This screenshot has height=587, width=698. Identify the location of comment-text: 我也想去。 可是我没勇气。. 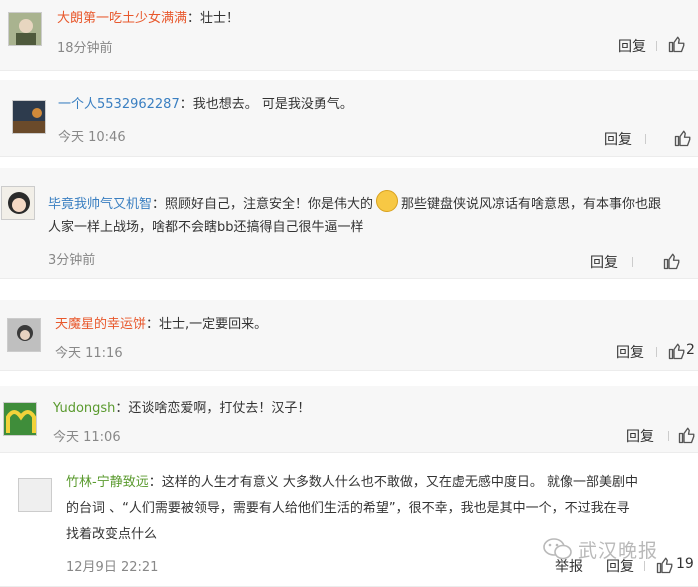
(272, 104).